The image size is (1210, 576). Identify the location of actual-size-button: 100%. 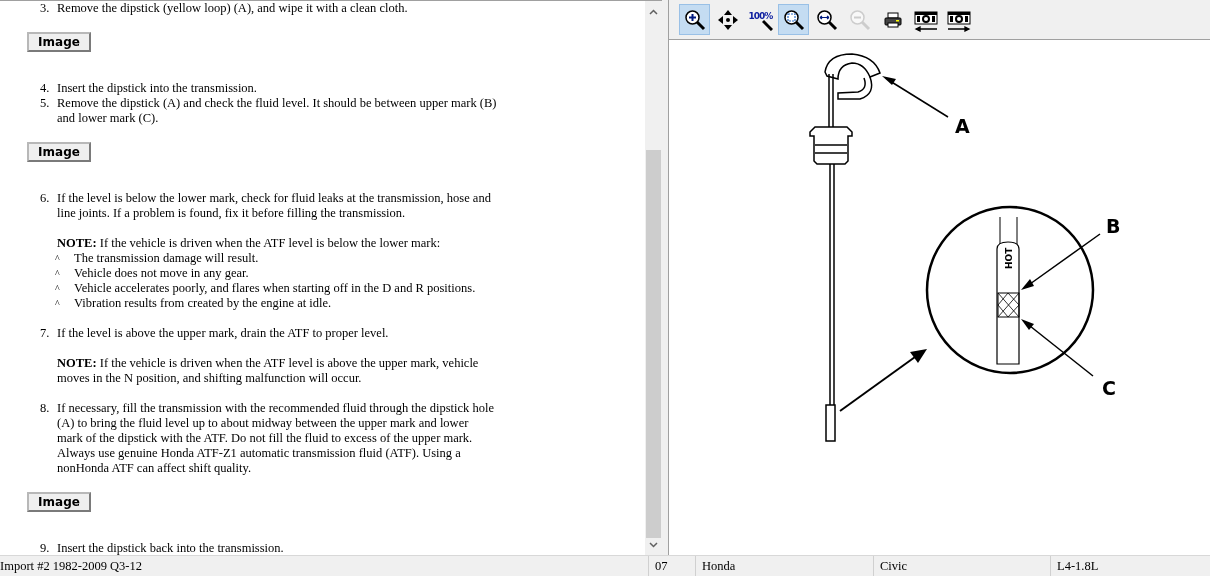
(760, 19).